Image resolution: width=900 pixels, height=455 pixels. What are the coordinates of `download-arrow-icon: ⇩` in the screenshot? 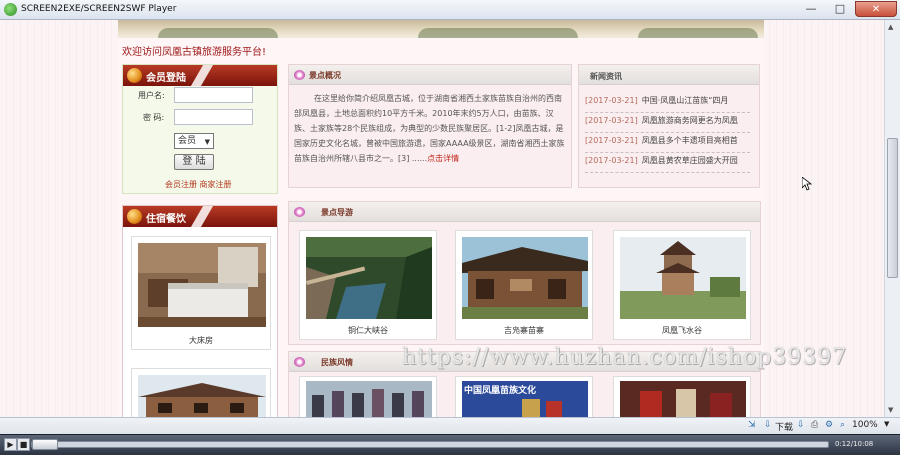 It's located at (801, 425).